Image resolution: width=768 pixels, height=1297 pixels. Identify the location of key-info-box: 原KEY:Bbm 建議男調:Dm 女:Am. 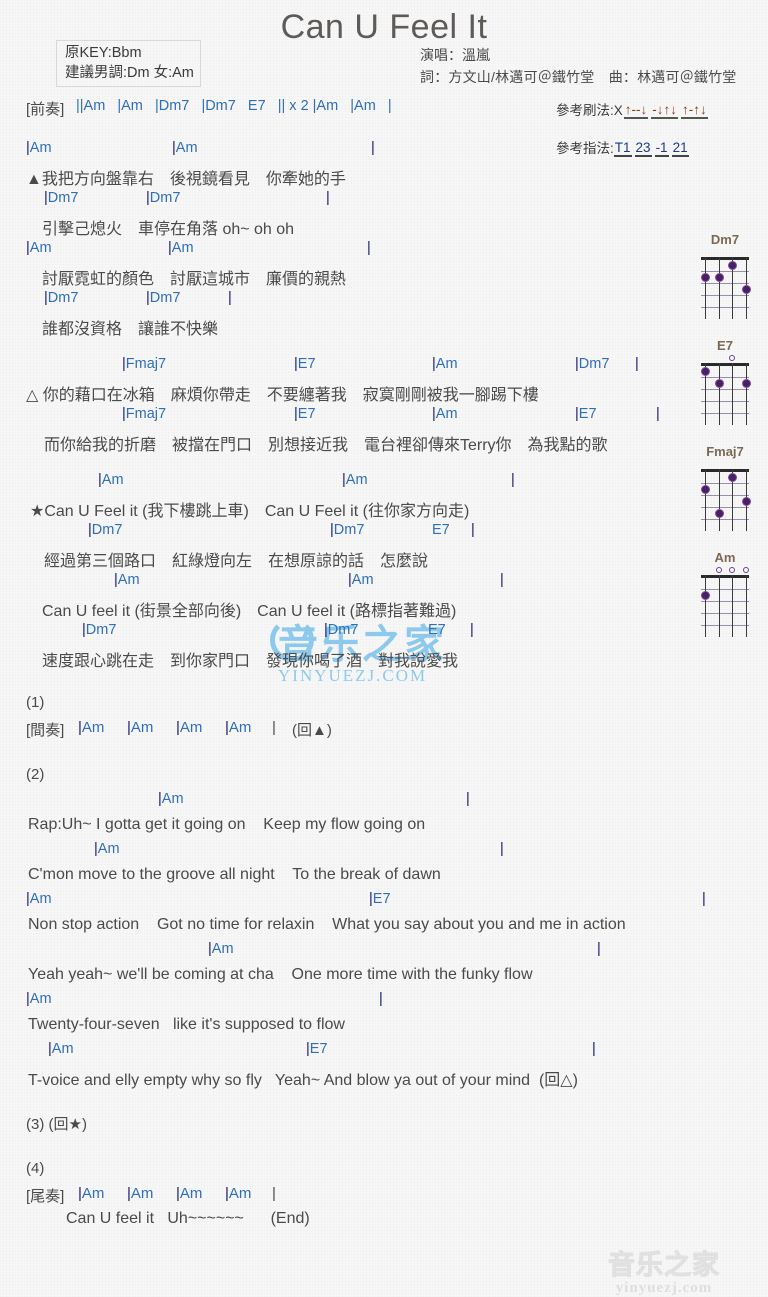
(128, 63).